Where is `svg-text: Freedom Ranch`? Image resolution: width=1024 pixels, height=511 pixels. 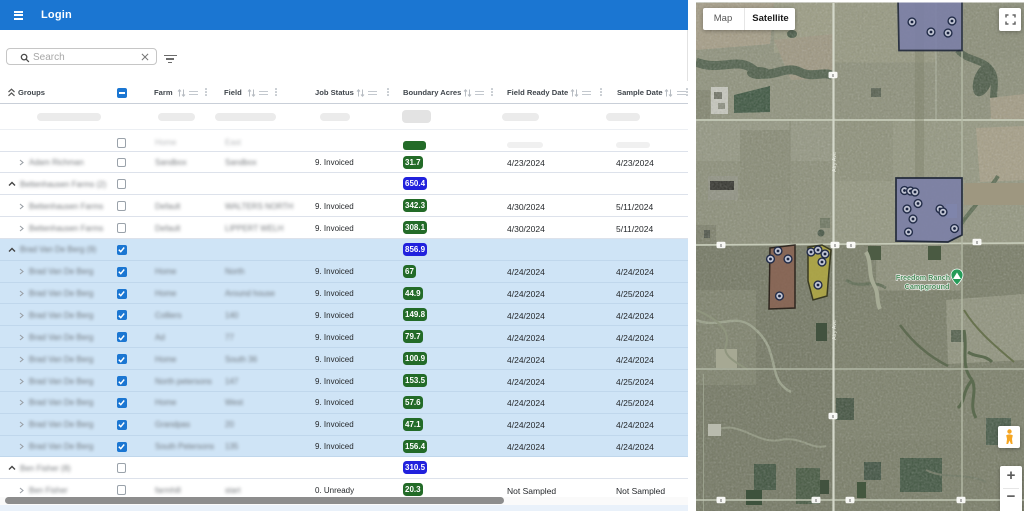
svg-text: Freedom Ranch is located at coordinates (923, 277).